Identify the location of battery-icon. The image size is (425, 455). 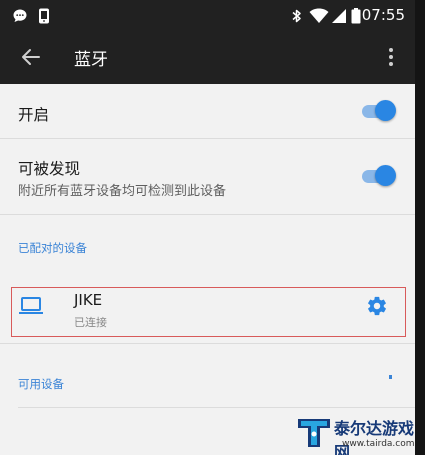
(356, 16).